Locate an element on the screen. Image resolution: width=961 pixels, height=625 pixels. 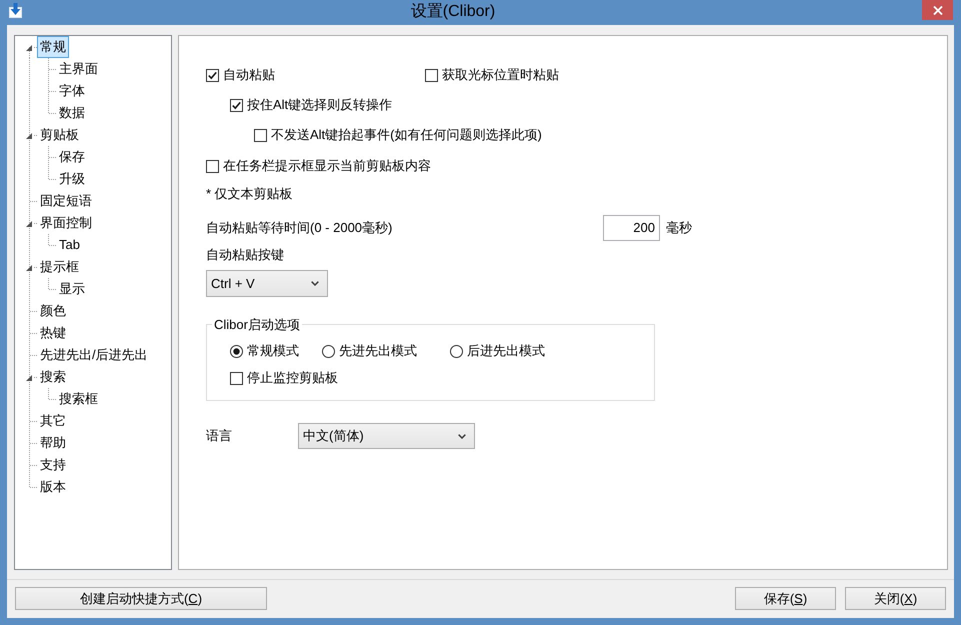
save-button: 保存(S) is located at coordinates (785, 598).